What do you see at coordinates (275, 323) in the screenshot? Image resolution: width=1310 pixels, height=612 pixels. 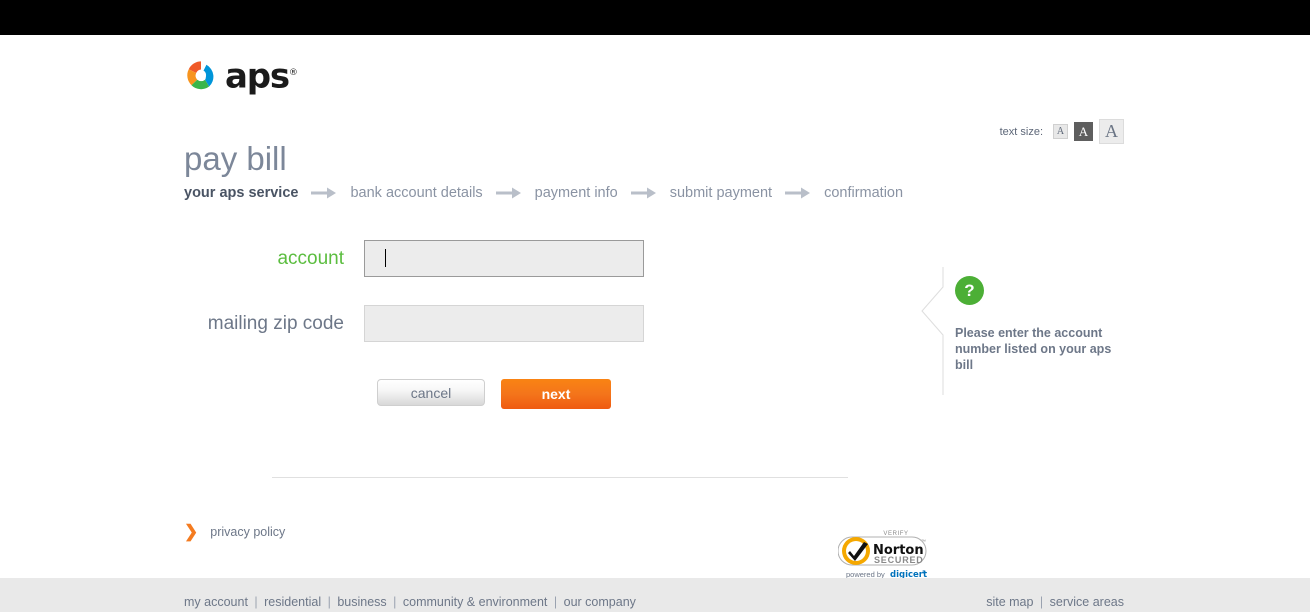 I see `mailing-zip-code-label: mailing zip code` at bounding box center [275, 323].